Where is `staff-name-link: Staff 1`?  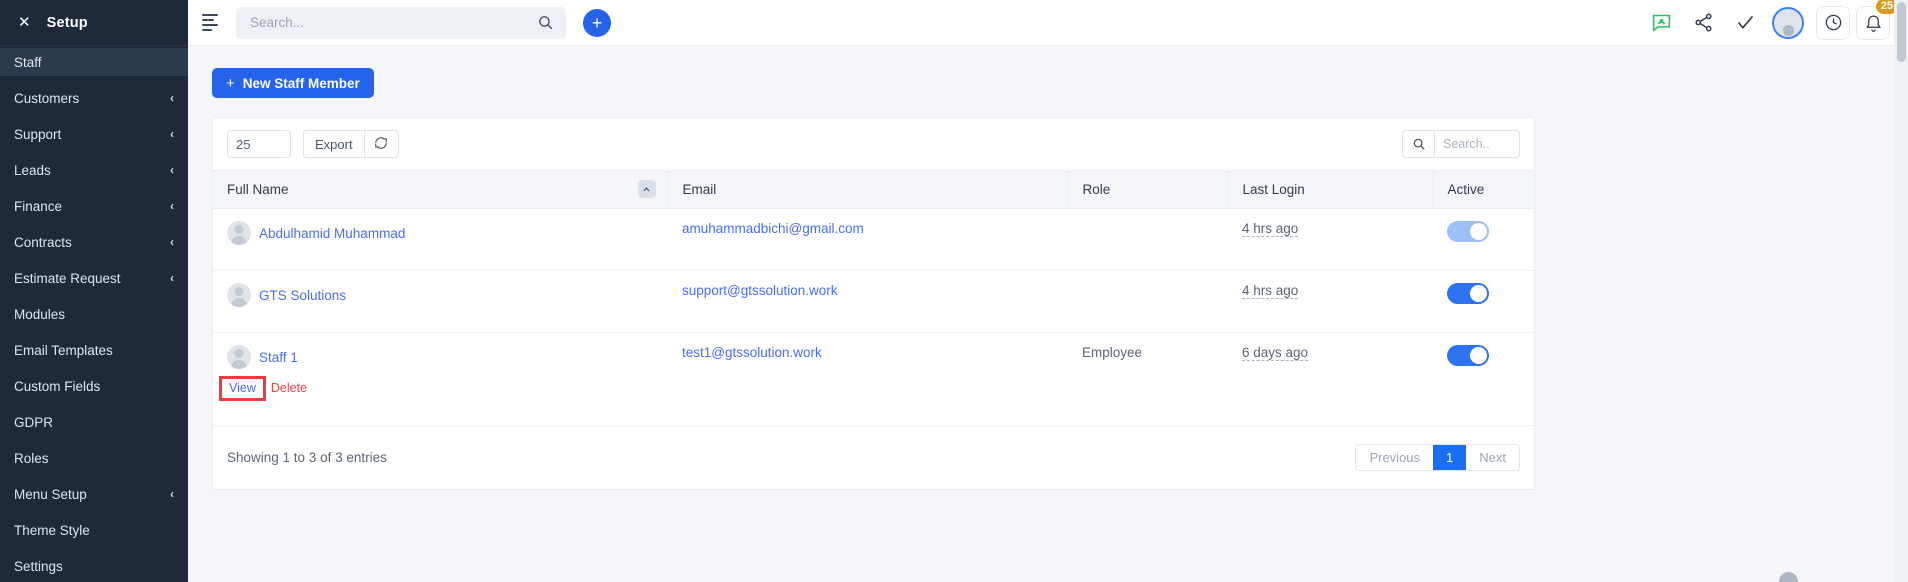 staff-name-link: Staff 1 is located at coordinates (278, 357).